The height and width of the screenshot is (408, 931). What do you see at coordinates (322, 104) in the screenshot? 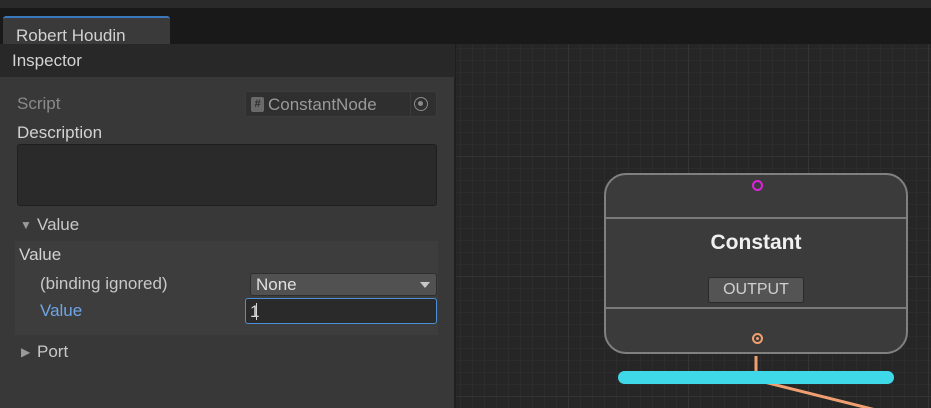
I see `script-value: ConstantNode` at bounding box center [322, 104].